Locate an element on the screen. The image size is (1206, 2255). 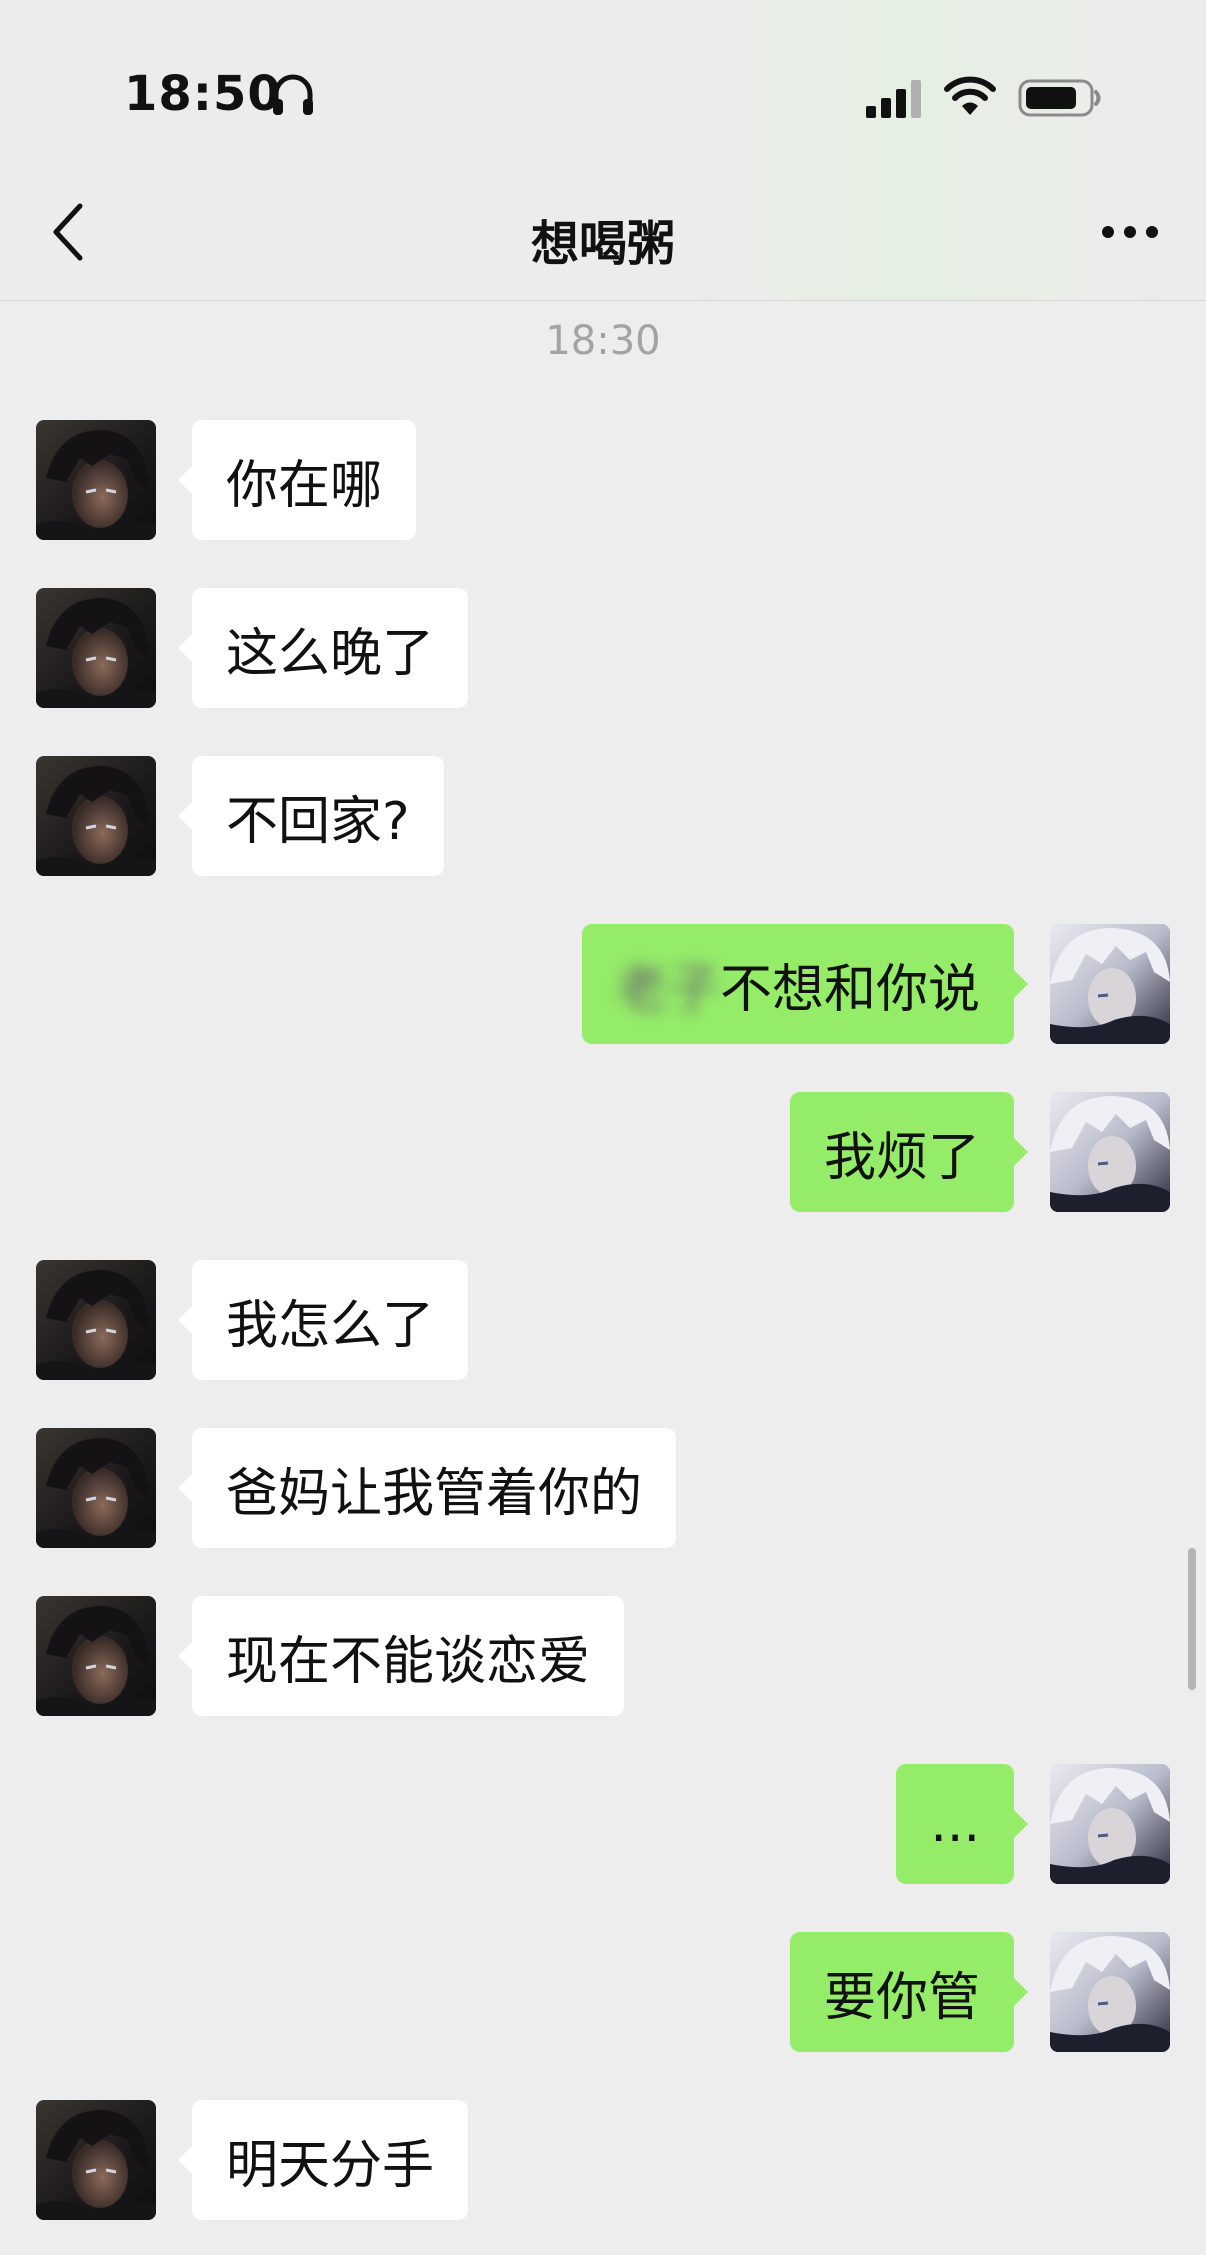
scrollbar is located at coordinates (1192, 1619).